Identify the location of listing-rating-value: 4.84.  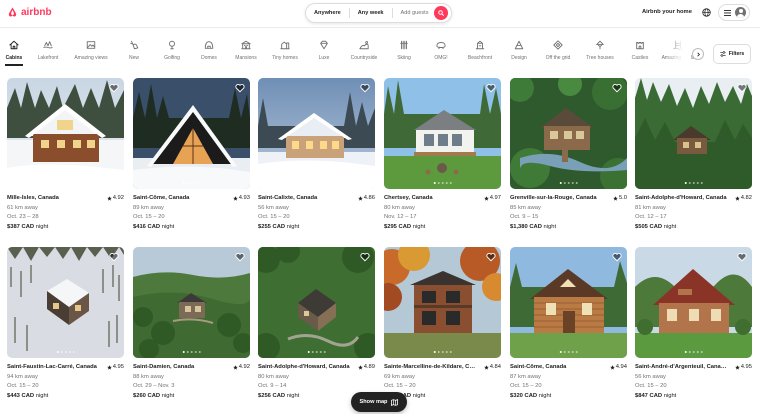
(495, 367).